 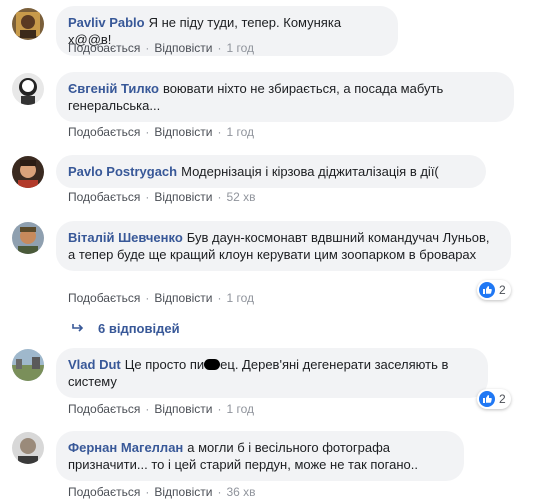 I want to click on comment-author: Євгеній Тилко, so click(x=113, y=88).